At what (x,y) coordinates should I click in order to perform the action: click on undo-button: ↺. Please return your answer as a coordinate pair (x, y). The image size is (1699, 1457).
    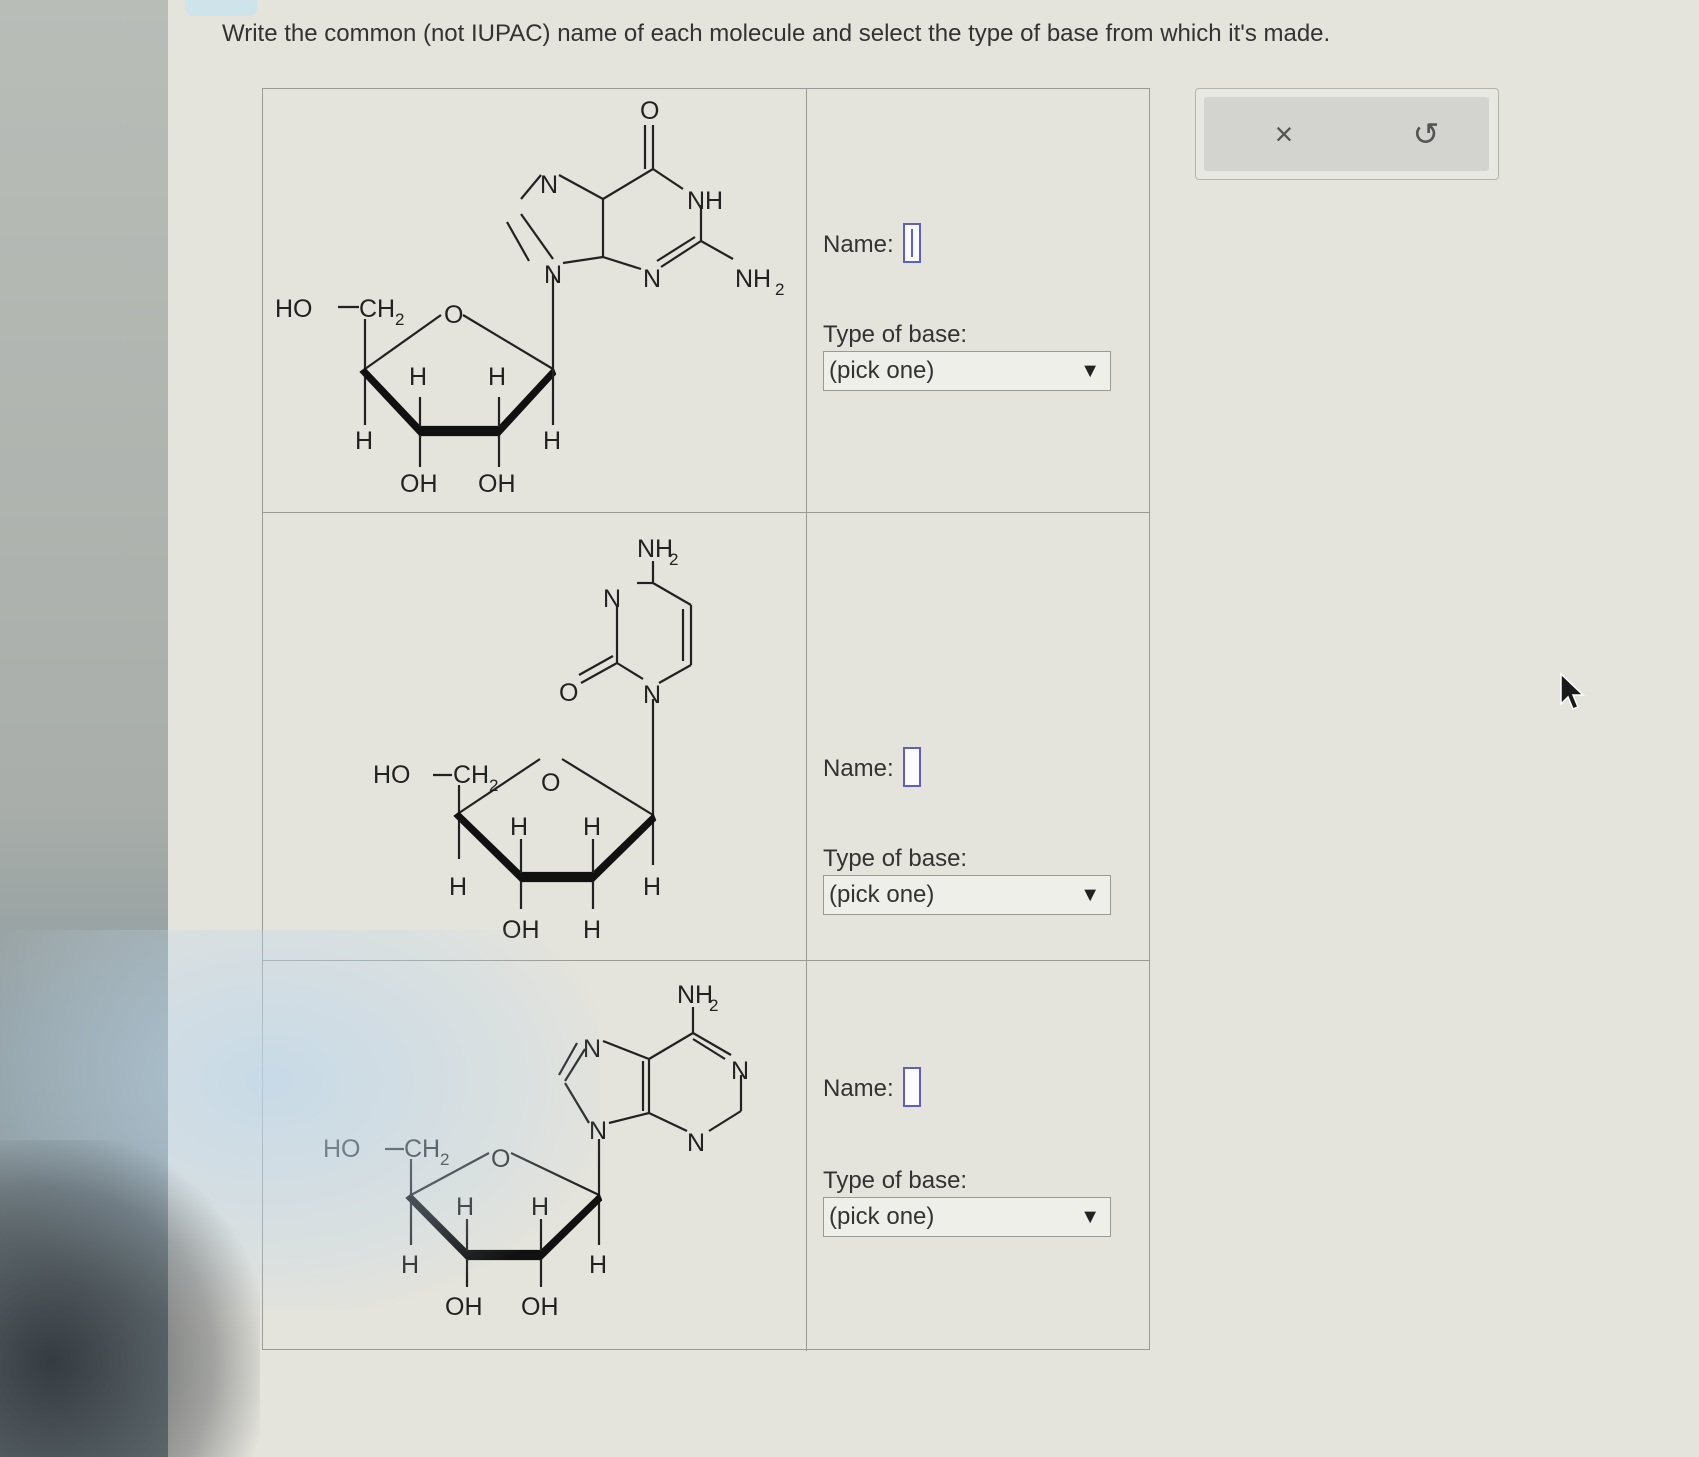
    Looking at the image, I should click on (1426, 134).